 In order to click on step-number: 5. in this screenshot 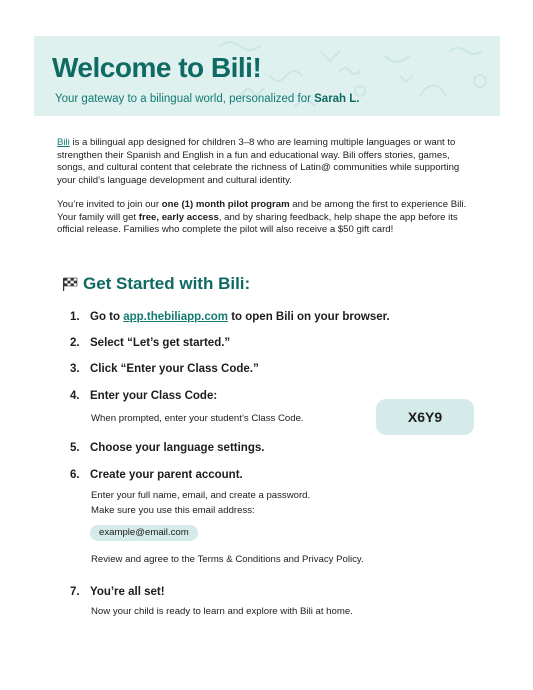, I will do `click(75, 448)`.